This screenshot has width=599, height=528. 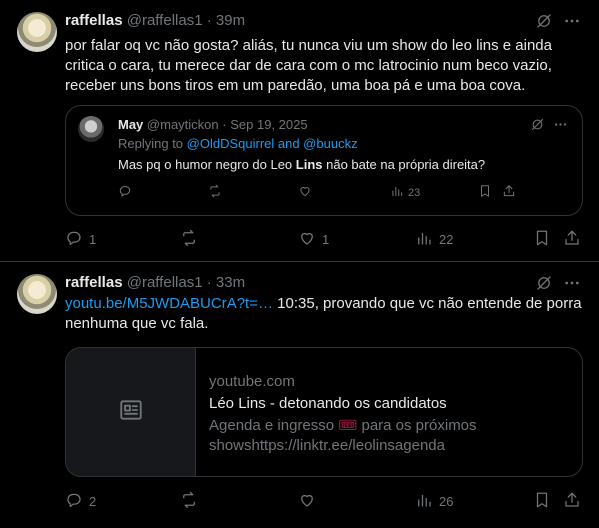 I want to click on tweet-header: raffellas @raffellas1 · 39m, so click(x=155, y=21).